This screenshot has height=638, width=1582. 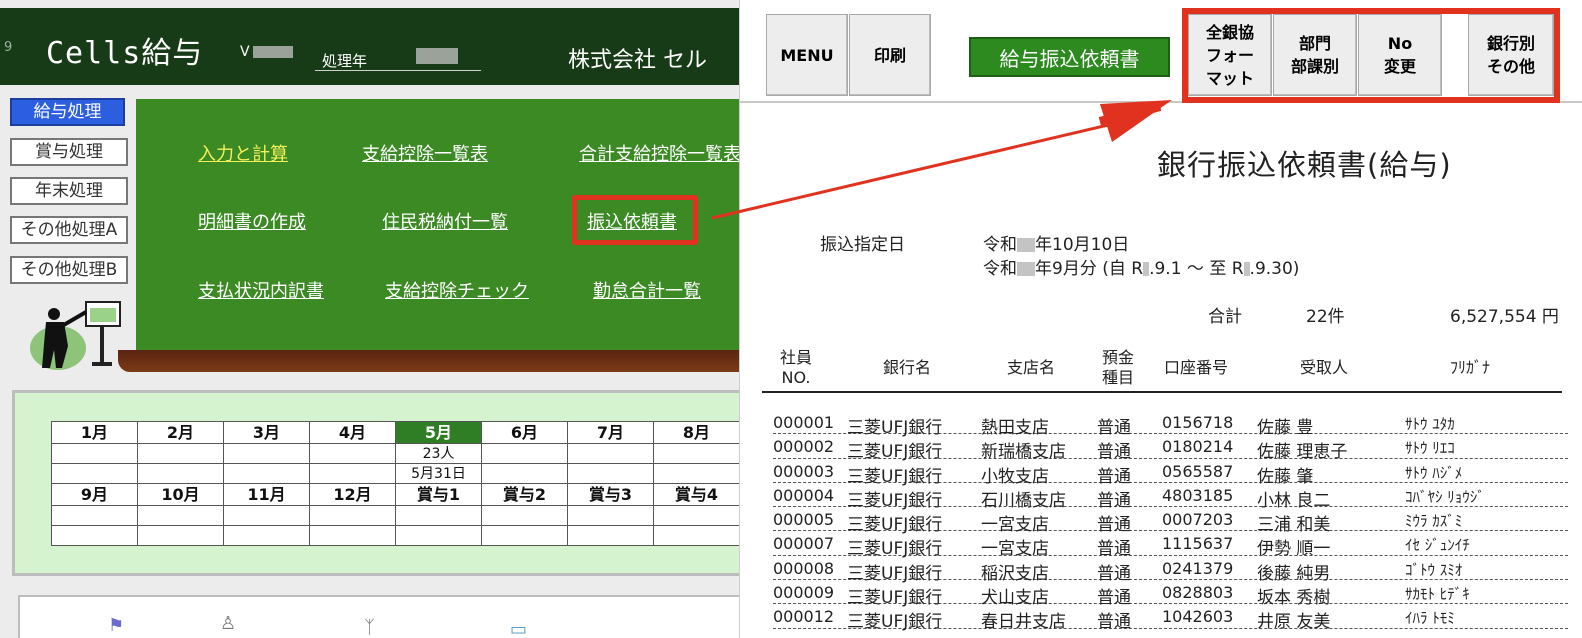 I want to click on payee-kana: ｻﾄｳ ﾕﾀｶ, so click(x=1430, y=424).